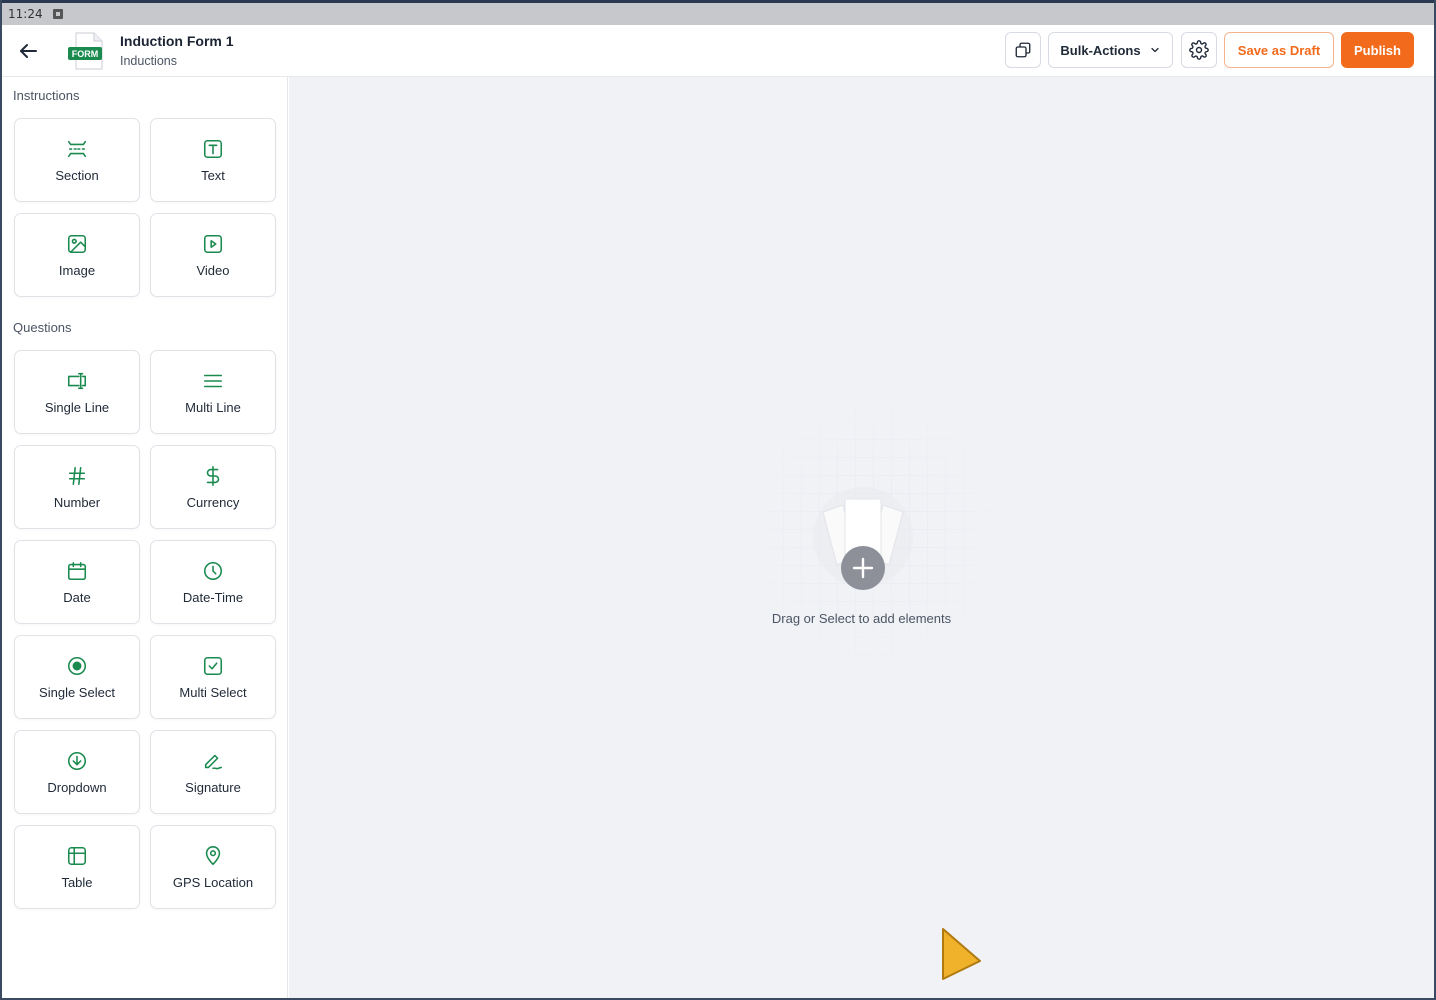 This screenshot has width=1436, height=1000. What do you see at coordinates (213, 407) in the screenshot?
I see `tile-label: Multi Line` at bounding box center [213, 407].